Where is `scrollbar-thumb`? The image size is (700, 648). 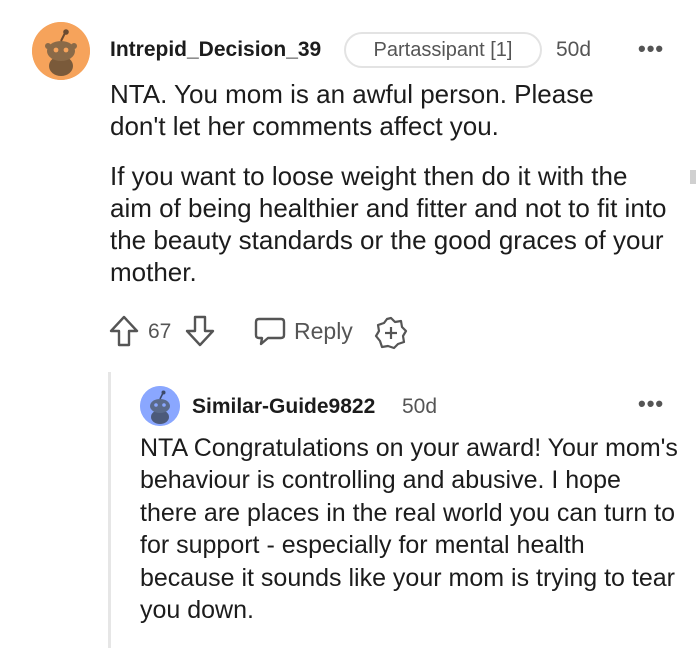
scrollbar-thumb is located at coordinates (693, 177).